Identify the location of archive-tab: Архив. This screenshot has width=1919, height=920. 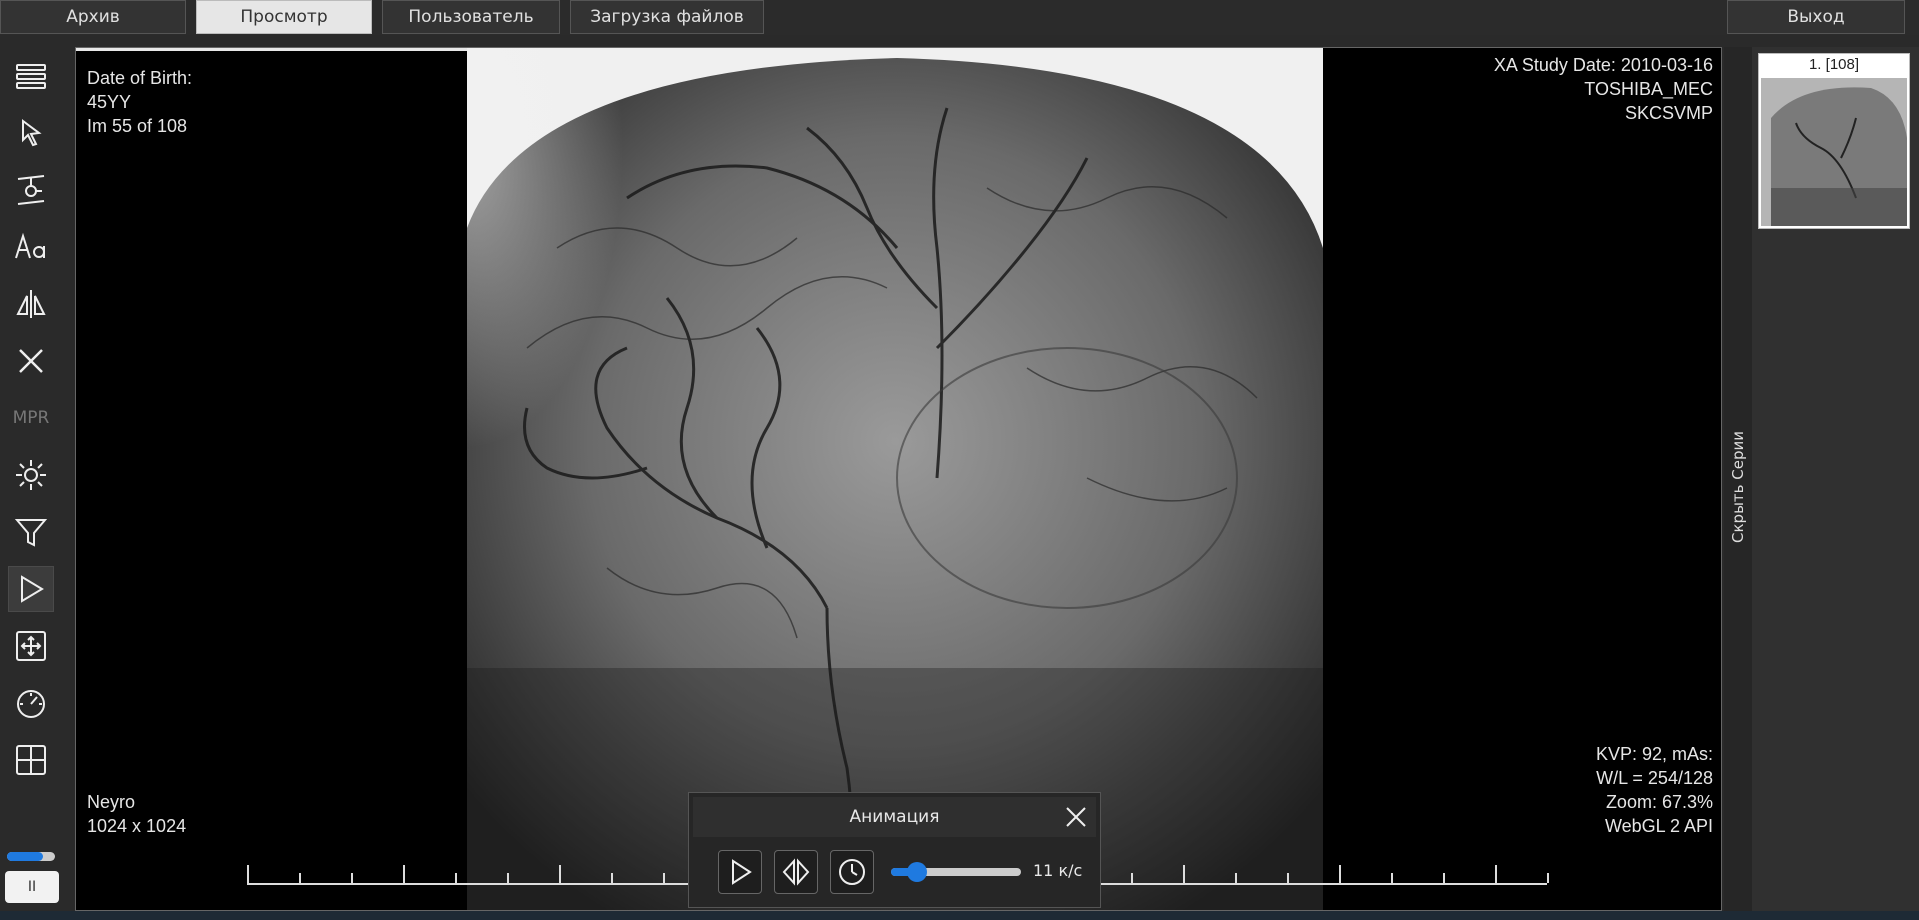
(93, 17).